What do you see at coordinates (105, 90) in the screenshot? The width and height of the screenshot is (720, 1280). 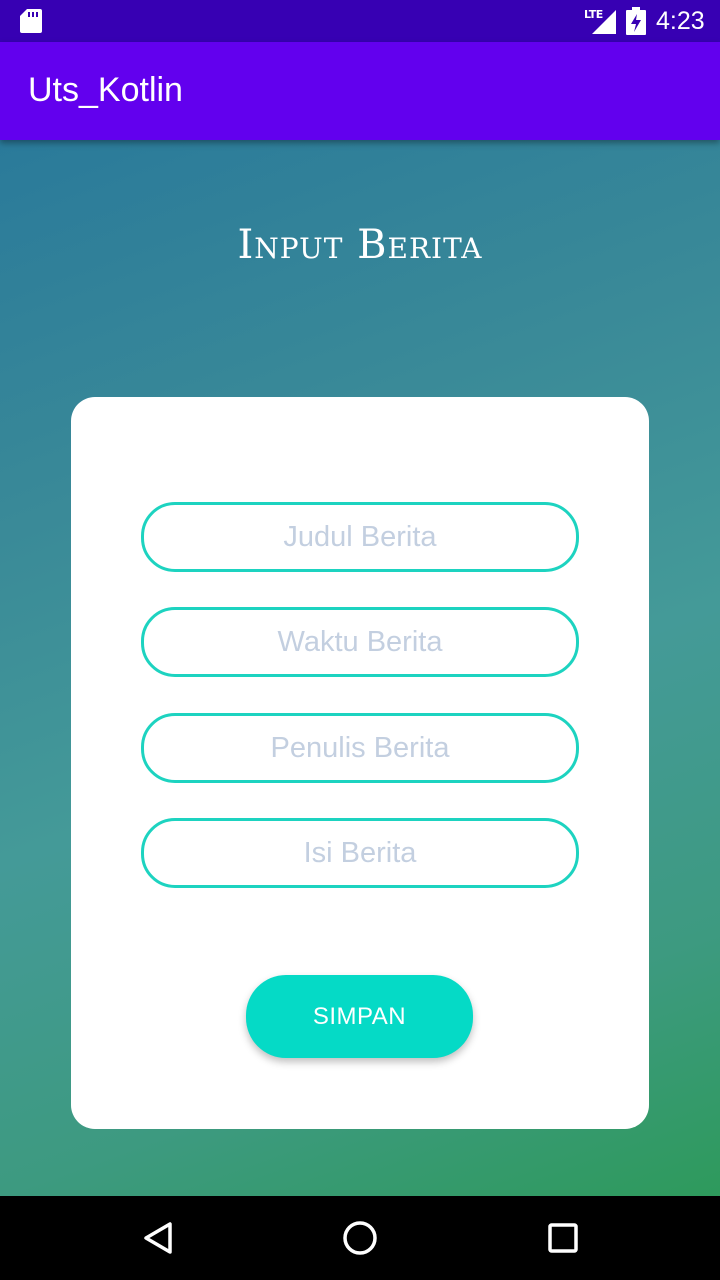 I see `app-title: Uts_Kotlin` at bounding box center [105, 90].